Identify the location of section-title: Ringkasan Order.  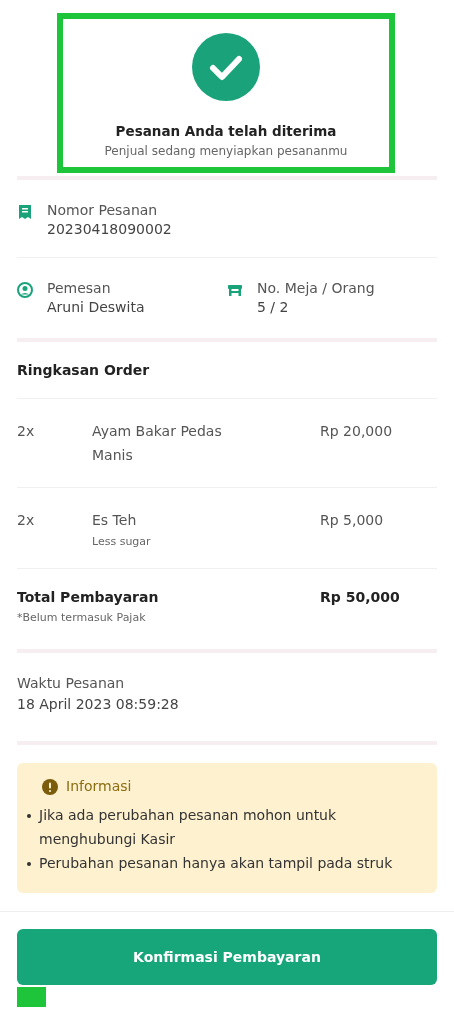
(83, 370).